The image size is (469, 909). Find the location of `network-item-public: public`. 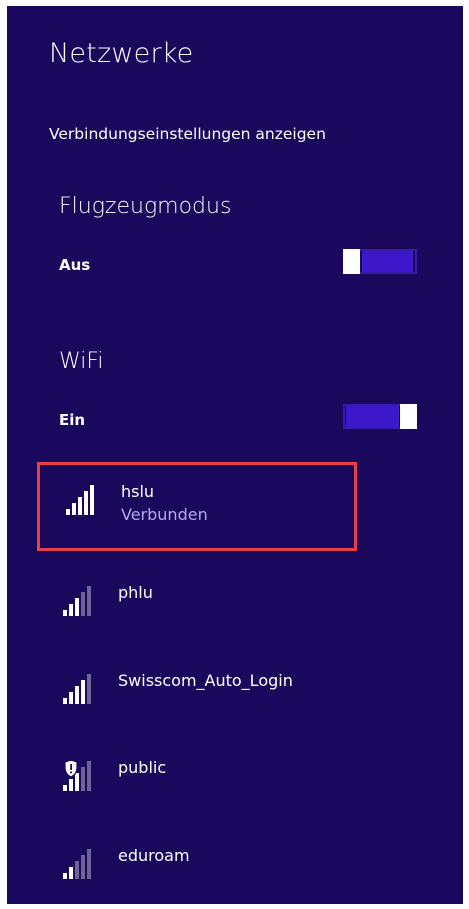

network-item-public: public is located at coordinates (197, 781).